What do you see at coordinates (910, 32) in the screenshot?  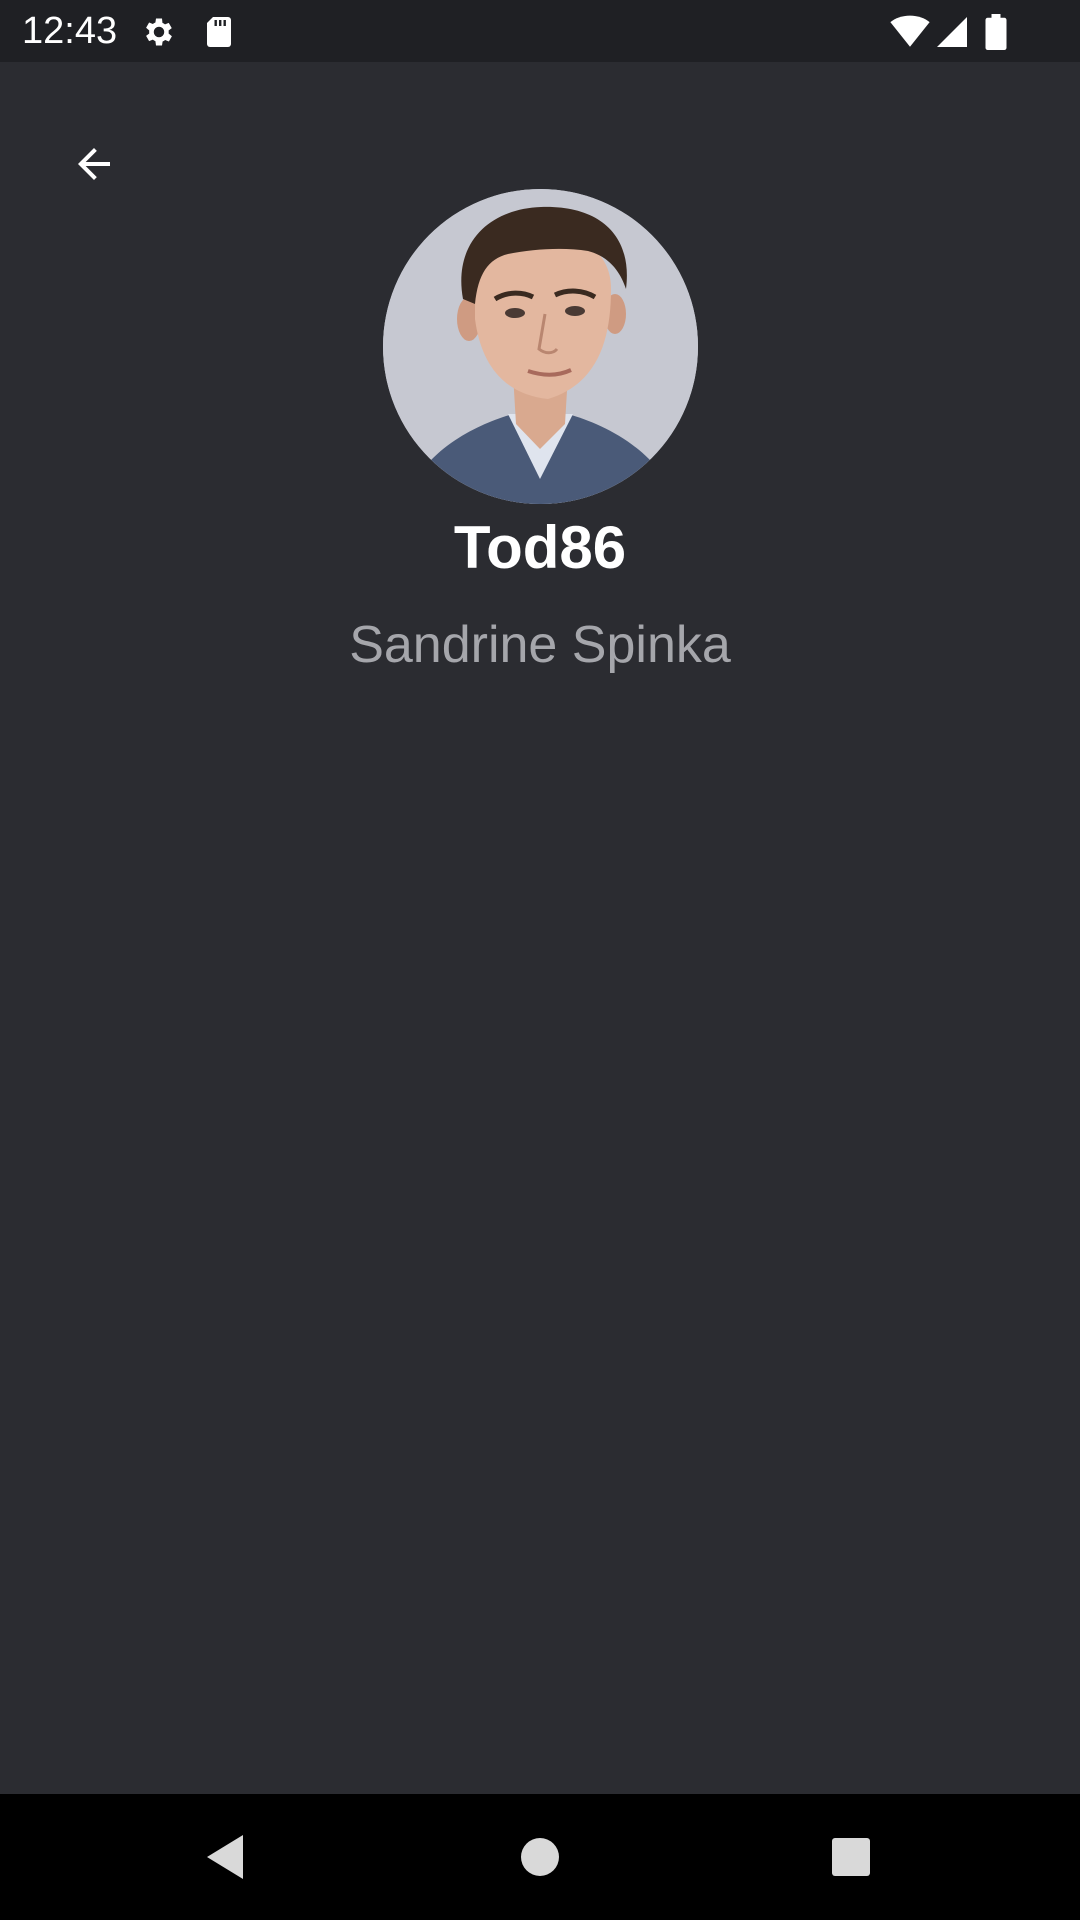 I see `wifi-icon` at bounding box center [910, 32].